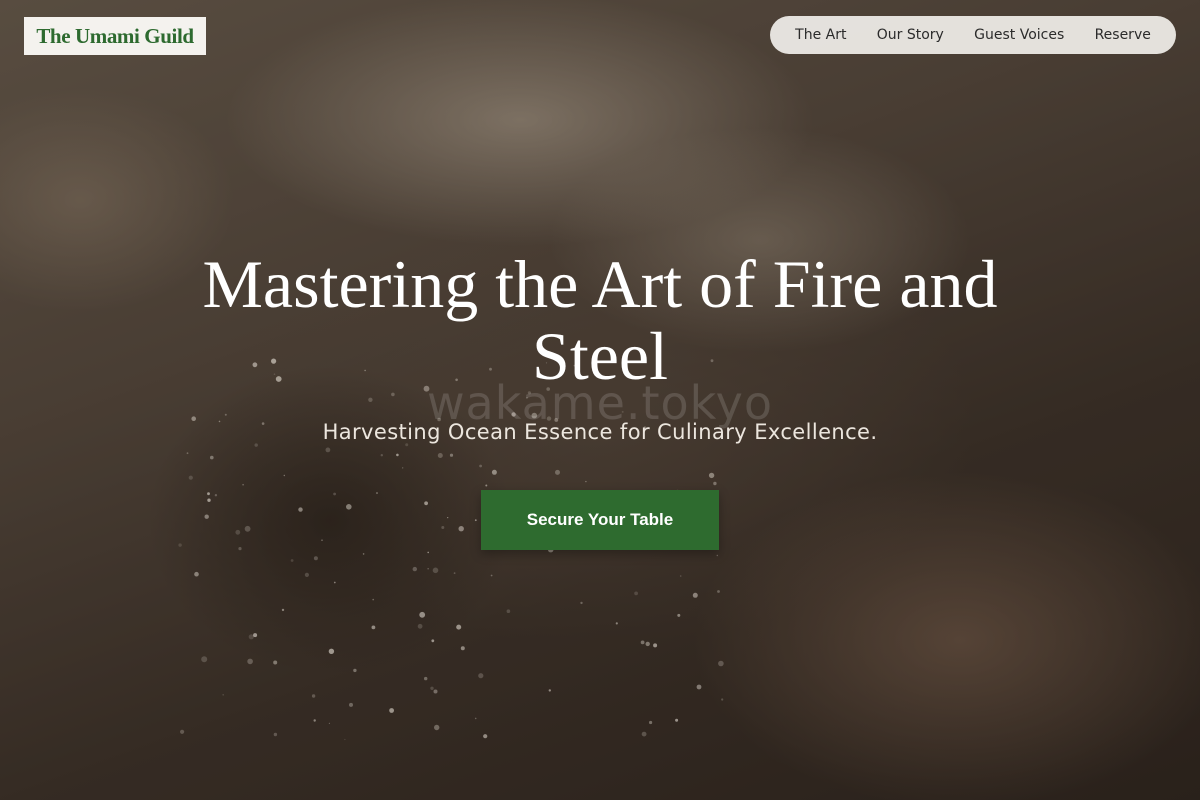 This screenshot has width=1200, height=800. Describe the element at coordinates (600, 520) in the screenshot. I see `secure-table-button: Secure Your Table` at that location.